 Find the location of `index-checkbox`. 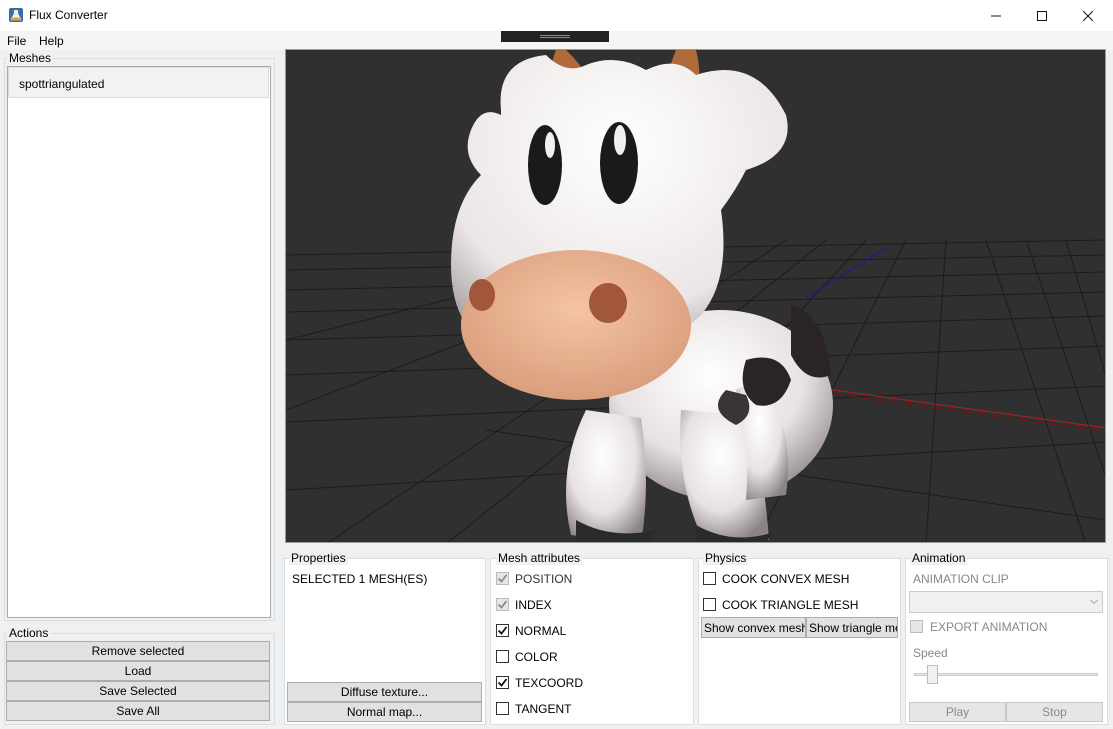

index-checkbox is located at coordinates (502, 604).